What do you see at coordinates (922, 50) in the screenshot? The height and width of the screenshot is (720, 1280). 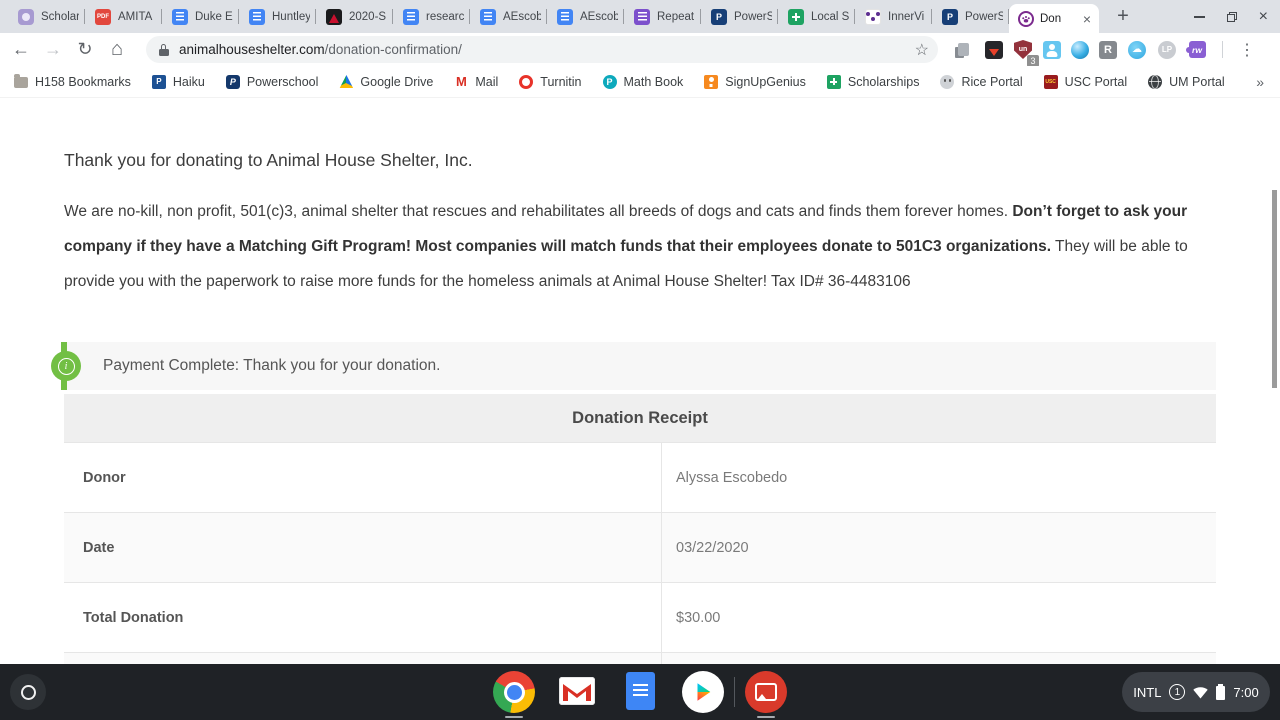 I see `bookmark-star-icon: ☆` at bounding box center [922, 50].